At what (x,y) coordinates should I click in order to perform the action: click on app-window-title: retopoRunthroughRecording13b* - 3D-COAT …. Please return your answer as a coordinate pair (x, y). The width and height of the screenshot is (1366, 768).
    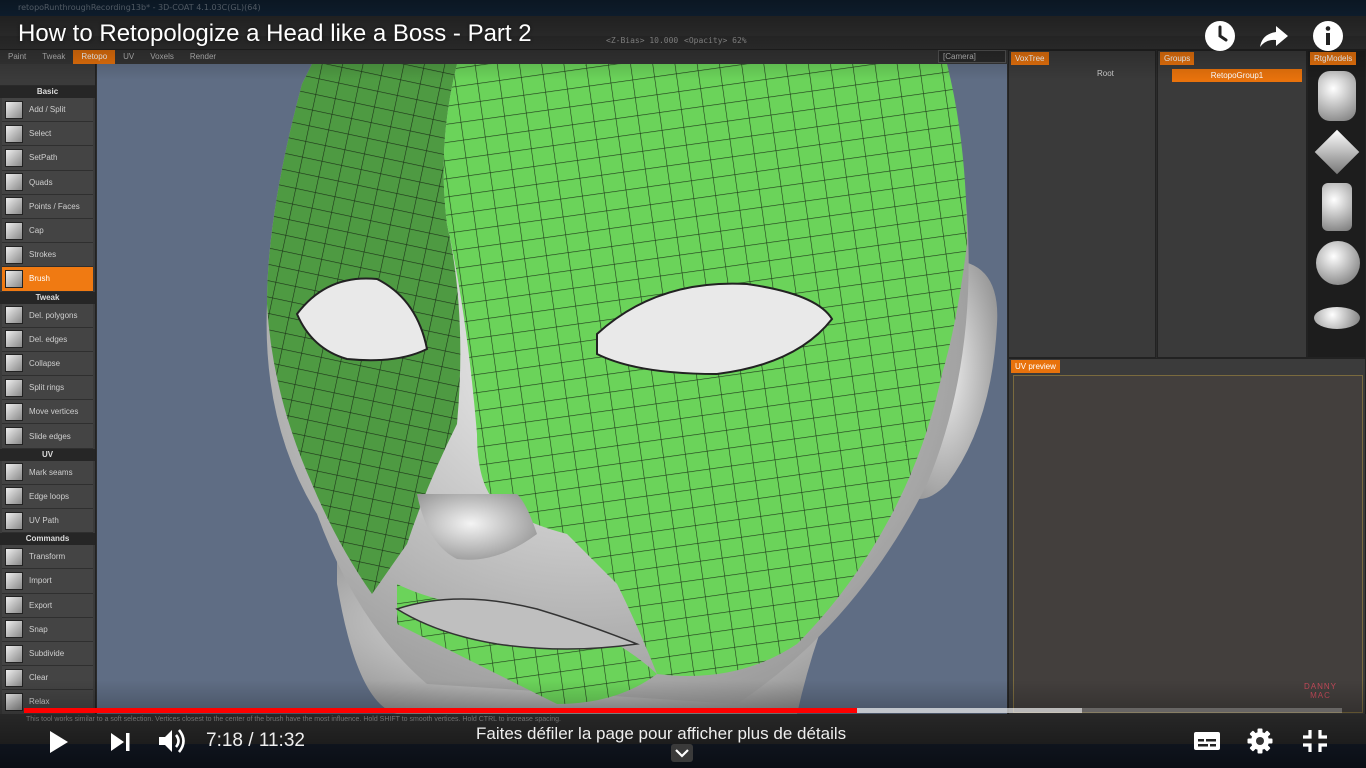
    Looking at the image, I should click on (139, 7).